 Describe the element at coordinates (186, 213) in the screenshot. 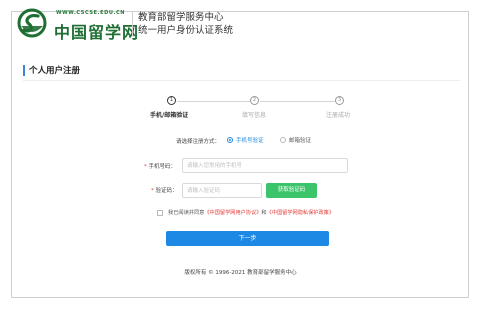

I see `agree-prefix: 我已阅读并同意` at that location.